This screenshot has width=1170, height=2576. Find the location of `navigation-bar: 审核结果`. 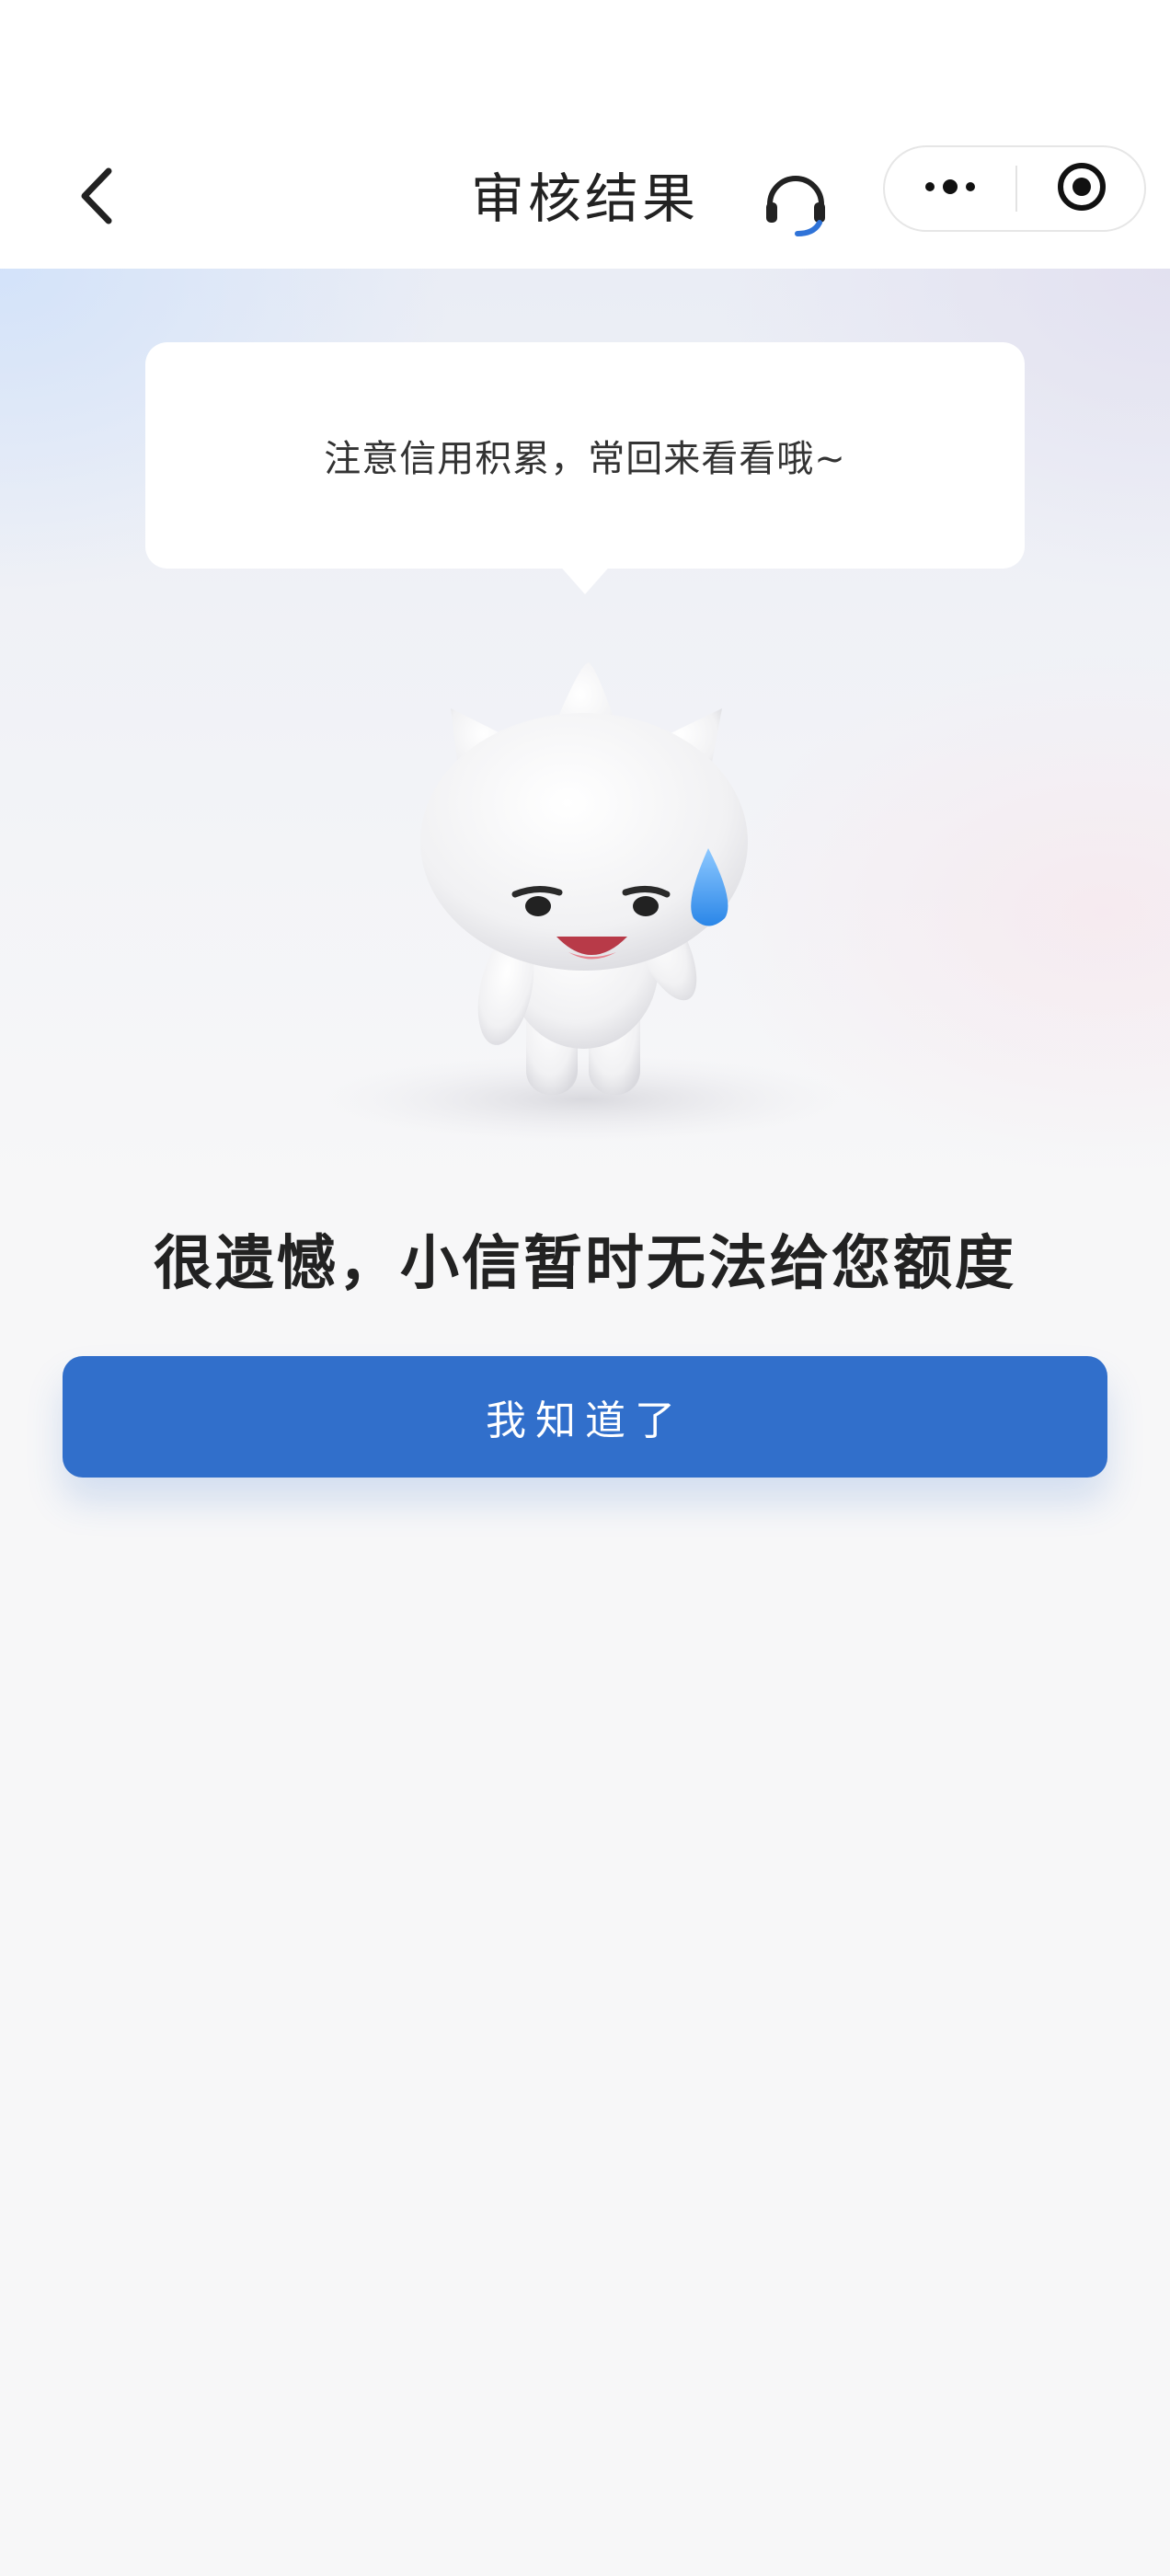

navigation-bar: 审核结果 is located at coordinates (585, 134).